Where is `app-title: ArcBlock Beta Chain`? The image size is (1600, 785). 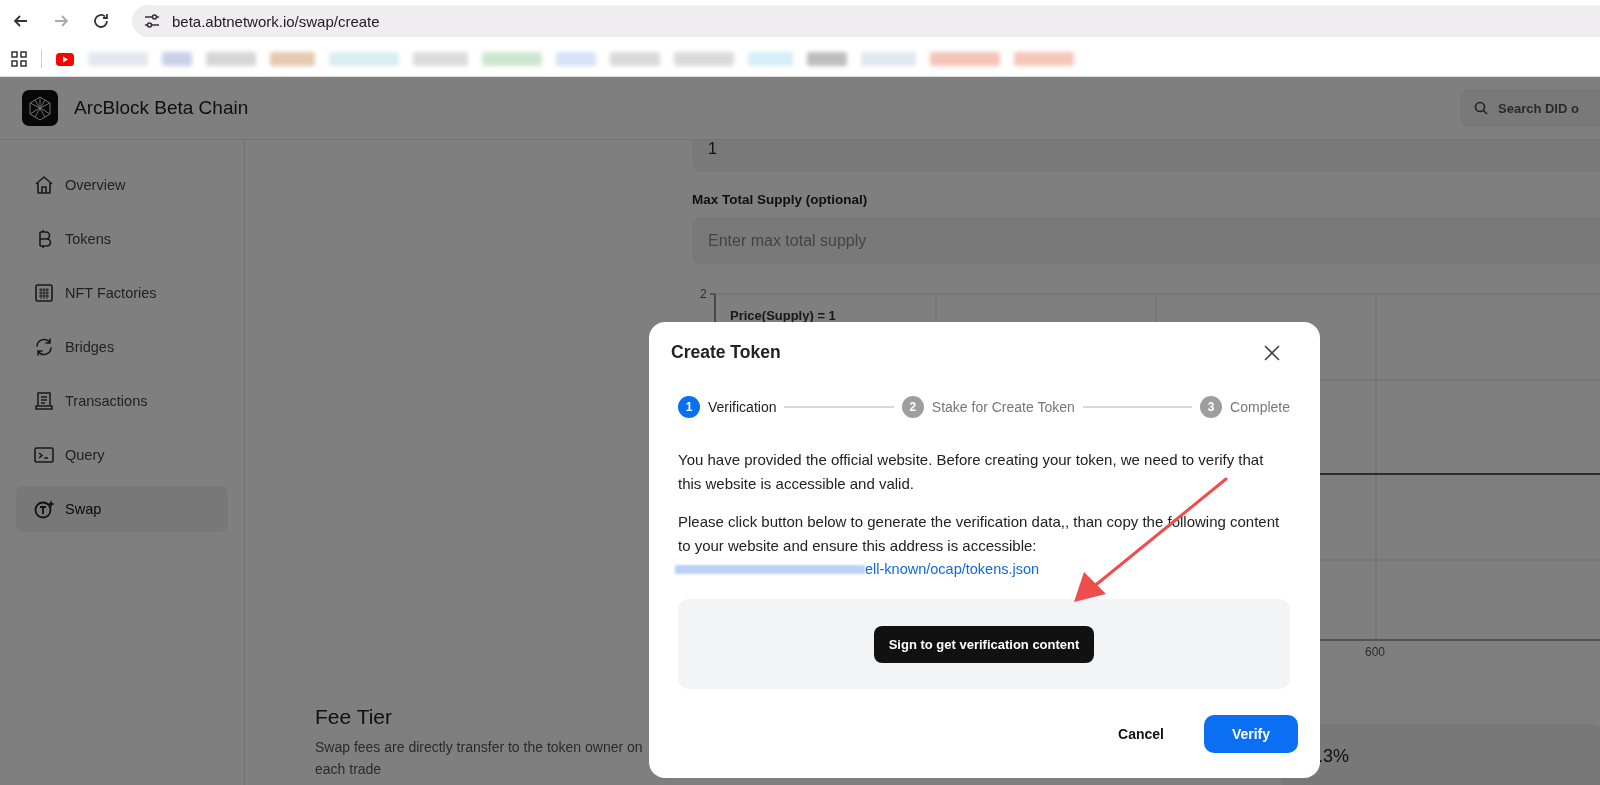
app-title: ArcBlock Beta Chain is located at coordinates (162, 108).